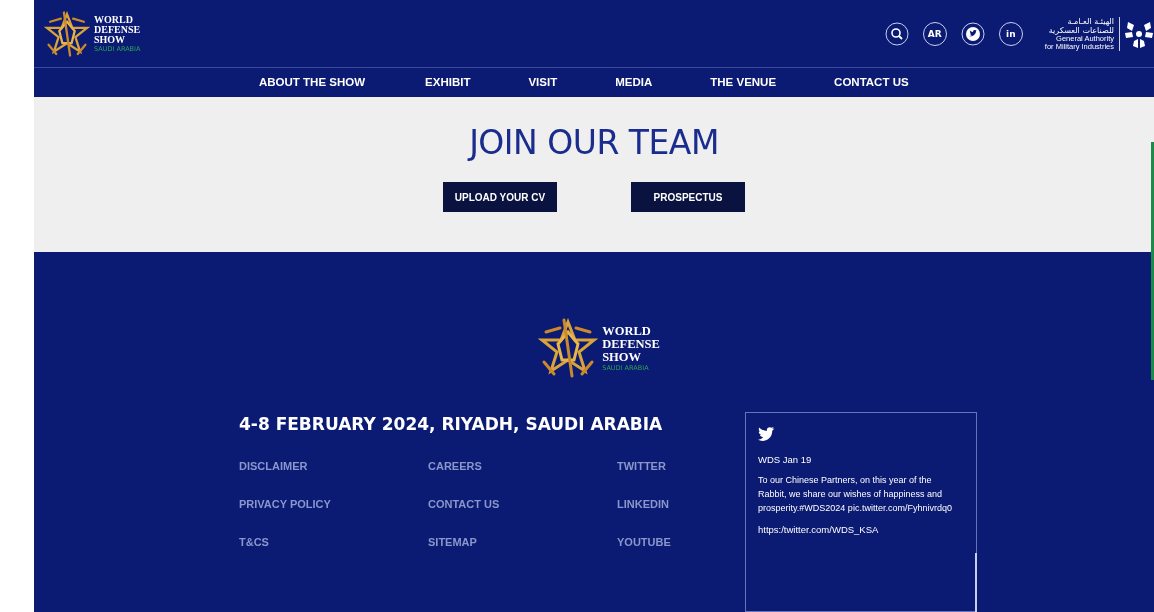 The height and width of the screenshot is (612, 1154). What do you see at coordinates (594, 143) in the screenshot?
I see `page-heading: JOIN OUR TEAM` at bounding box center [594, 143].